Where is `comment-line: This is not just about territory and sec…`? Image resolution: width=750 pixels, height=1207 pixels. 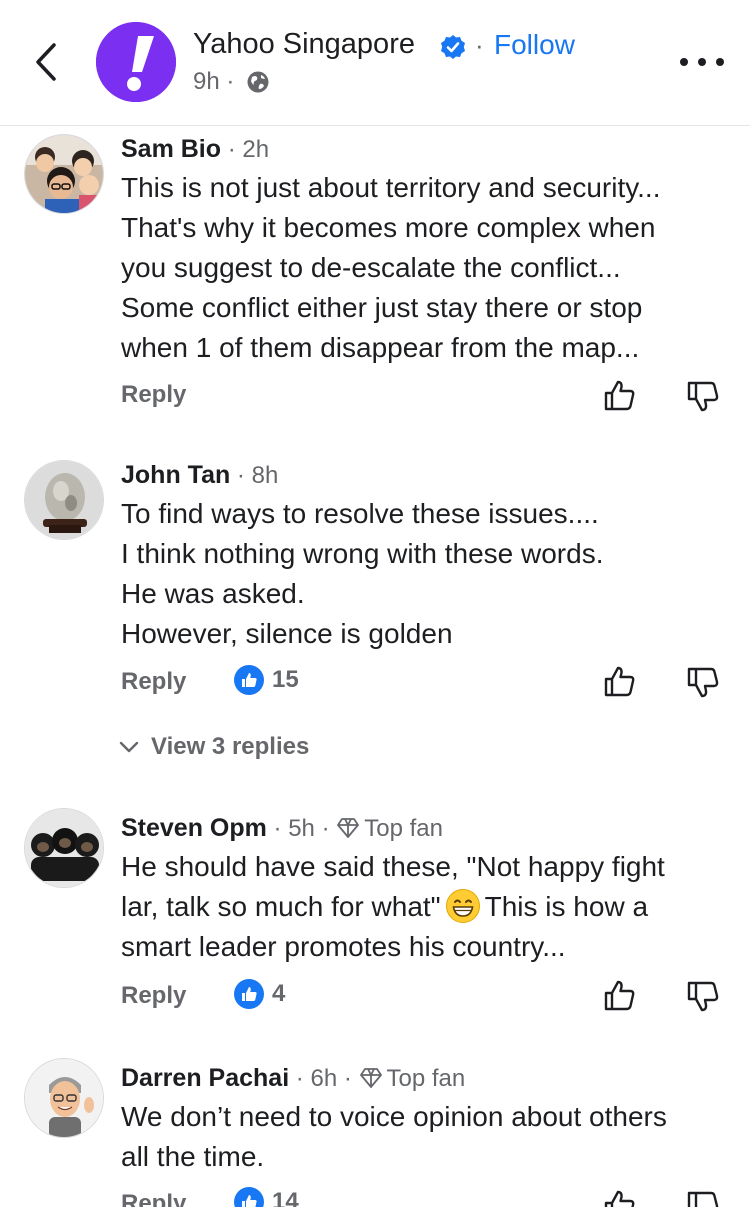
comment-line: This is not just about territory and sec… is located at coordinates (391, 187).